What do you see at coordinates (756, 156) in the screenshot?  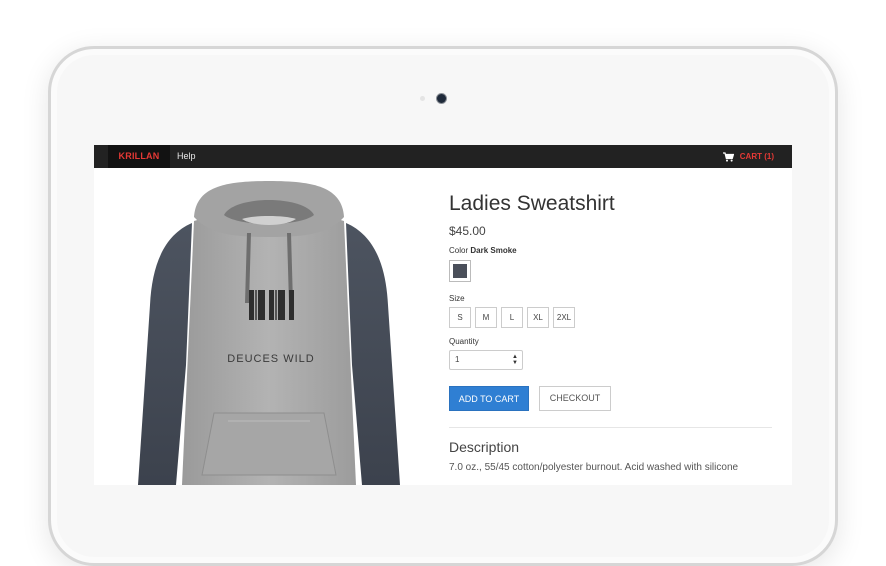 I see `cart-label: CART (1)` at bounding box center [756, 156].